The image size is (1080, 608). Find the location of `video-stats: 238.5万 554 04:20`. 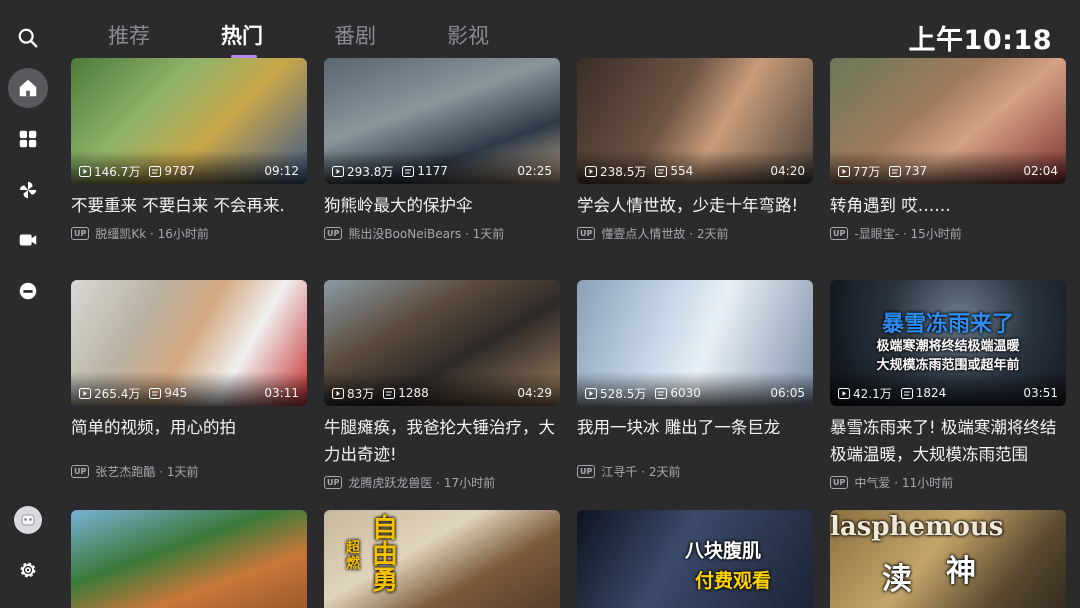

video-stats: 238.5万 554 04:20 is located at coordinates (695, 171).